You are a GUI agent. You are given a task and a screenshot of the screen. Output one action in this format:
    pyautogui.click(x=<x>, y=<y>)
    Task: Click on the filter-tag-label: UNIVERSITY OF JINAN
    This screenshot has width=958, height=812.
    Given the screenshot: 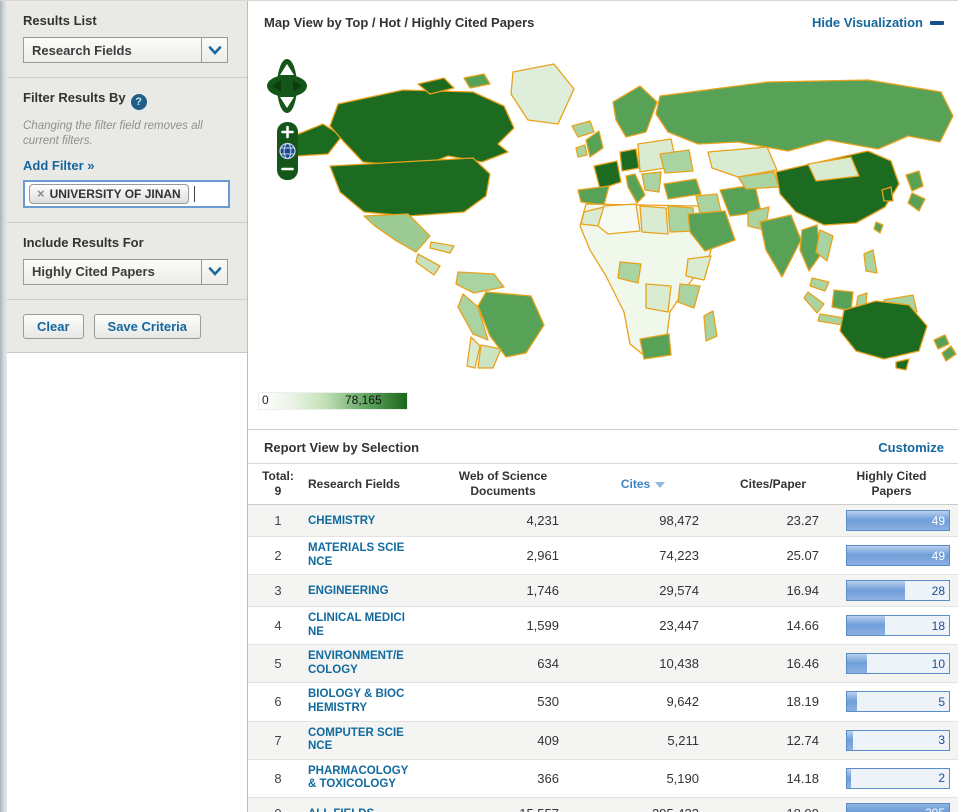 What is the action you would take?
    pyautogui.click(x=115, y=193)
    